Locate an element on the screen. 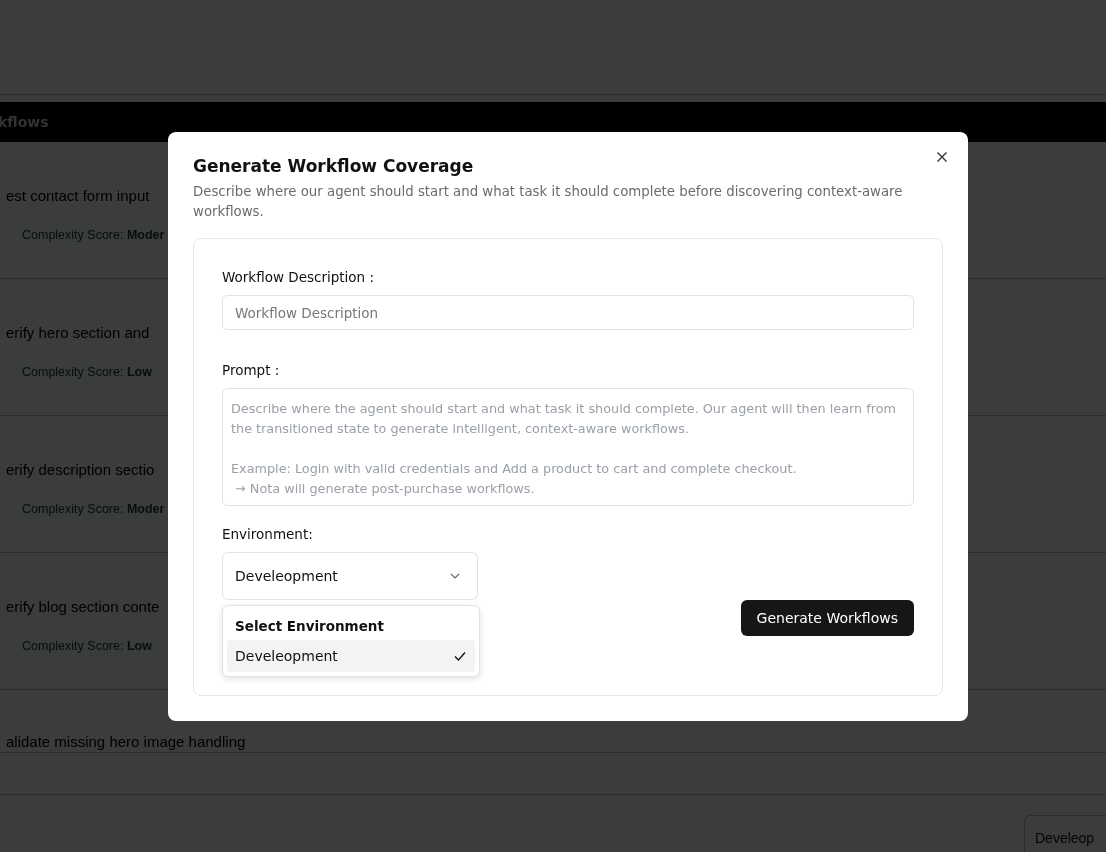  generate-workflows-button: Generate Workflows is located at coordinates (827, 618).